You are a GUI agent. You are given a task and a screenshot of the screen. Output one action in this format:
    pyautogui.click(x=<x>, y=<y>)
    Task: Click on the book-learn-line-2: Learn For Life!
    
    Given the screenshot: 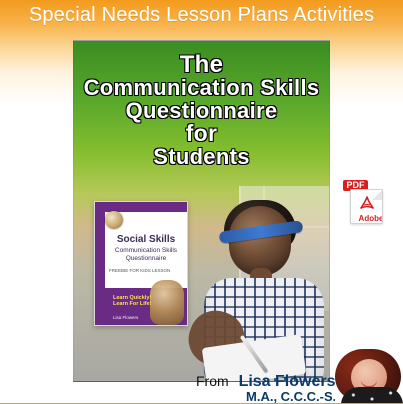 What is the action you would take?
    pyautogui.click(x=132, y=304)
    